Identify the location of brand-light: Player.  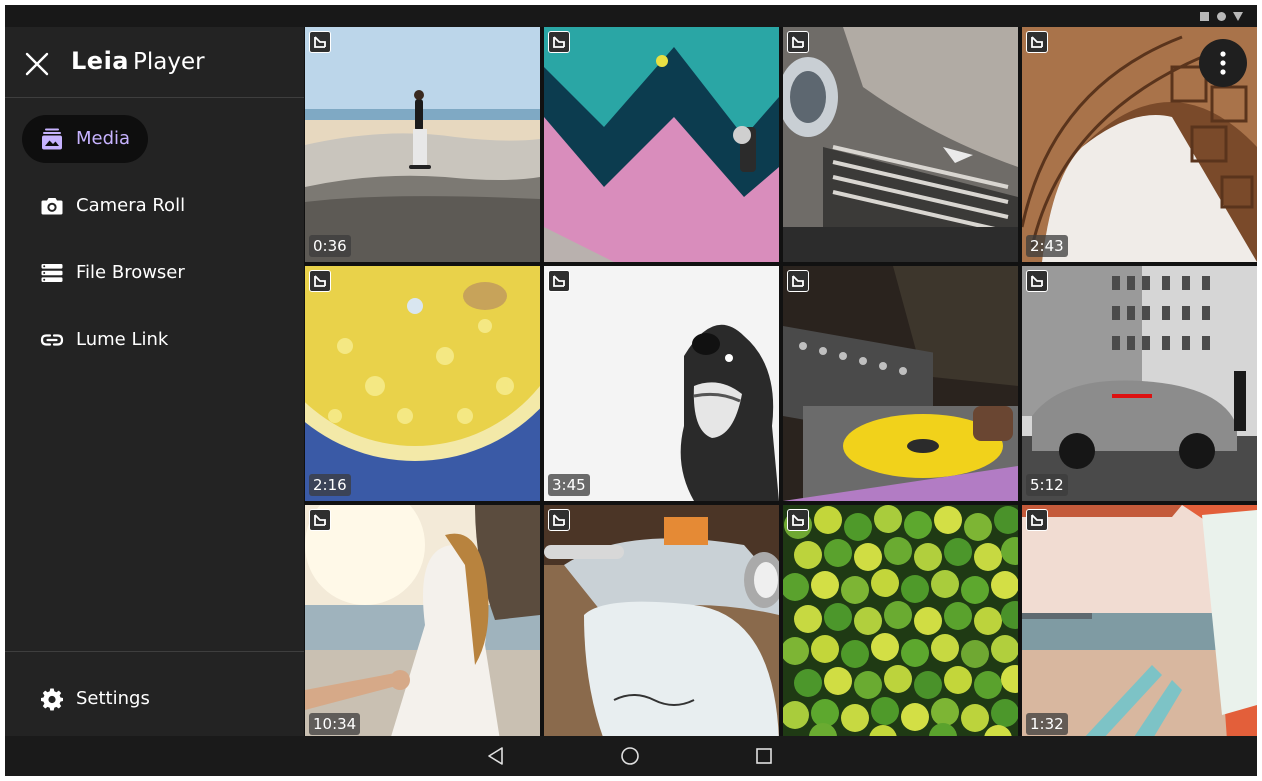
(169, 62).